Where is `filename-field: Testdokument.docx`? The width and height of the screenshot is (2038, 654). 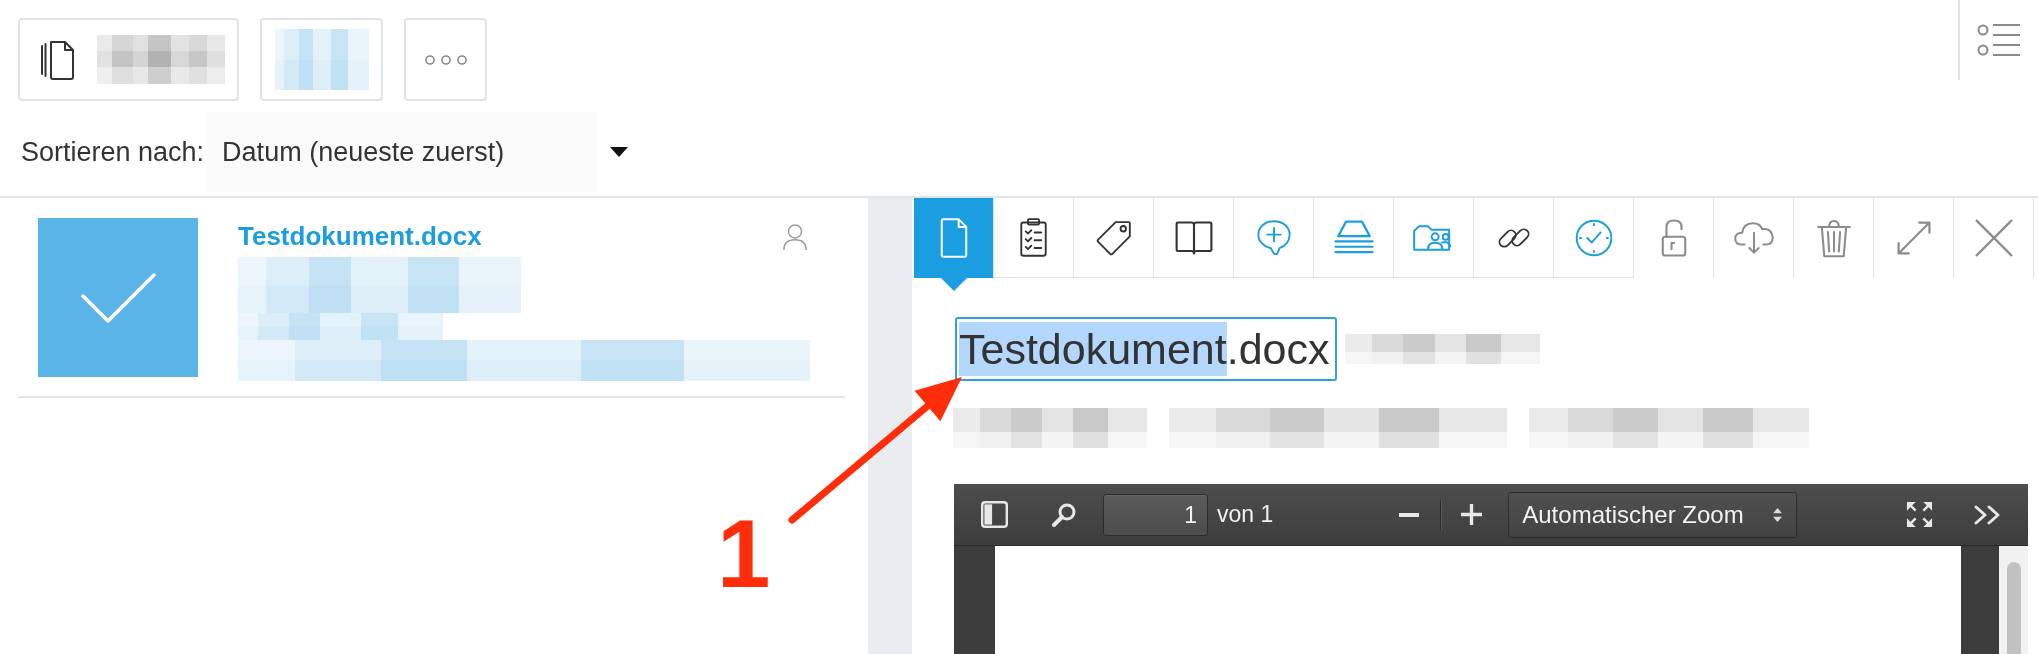
filename-field: Testdokument.docx is located at coordinates (1146, 349).